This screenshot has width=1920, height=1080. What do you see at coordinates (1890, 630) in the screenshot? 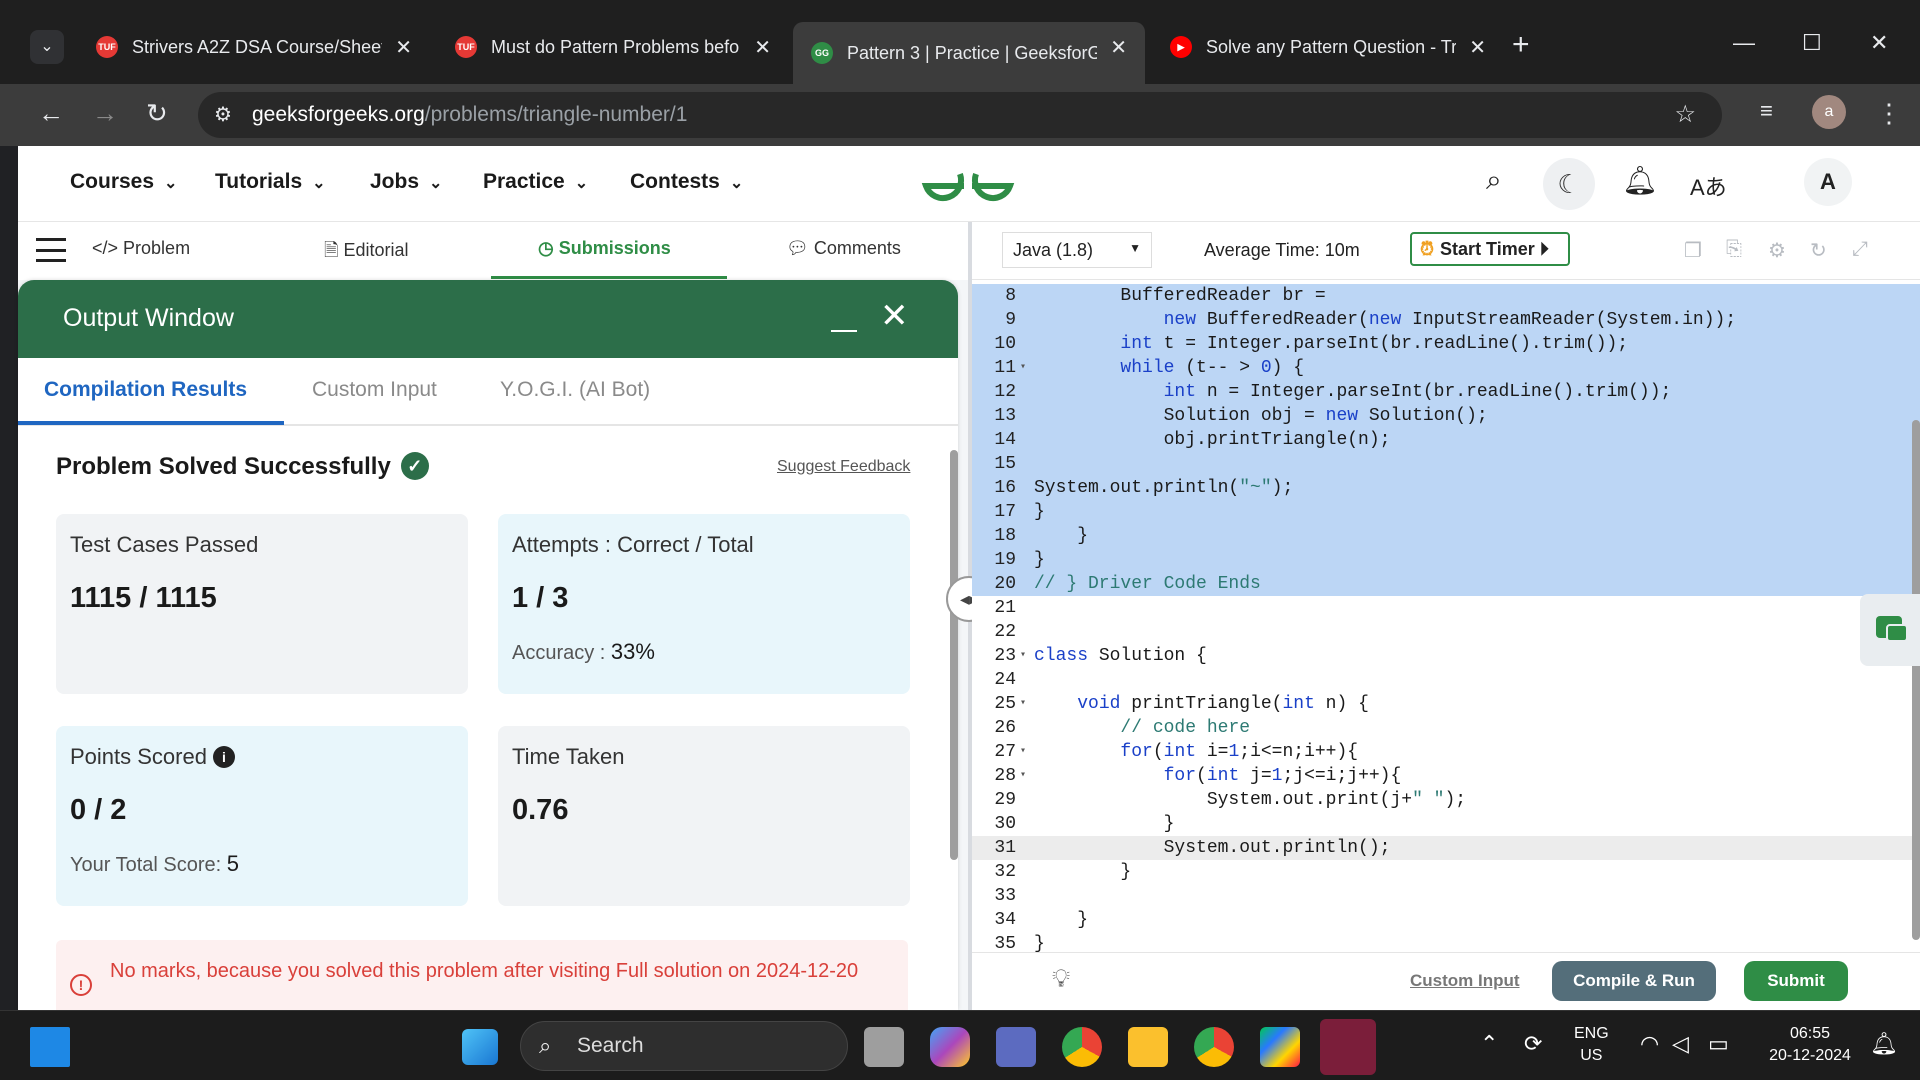
I see `chat-fab-button` at bounding box center [1890, 630].